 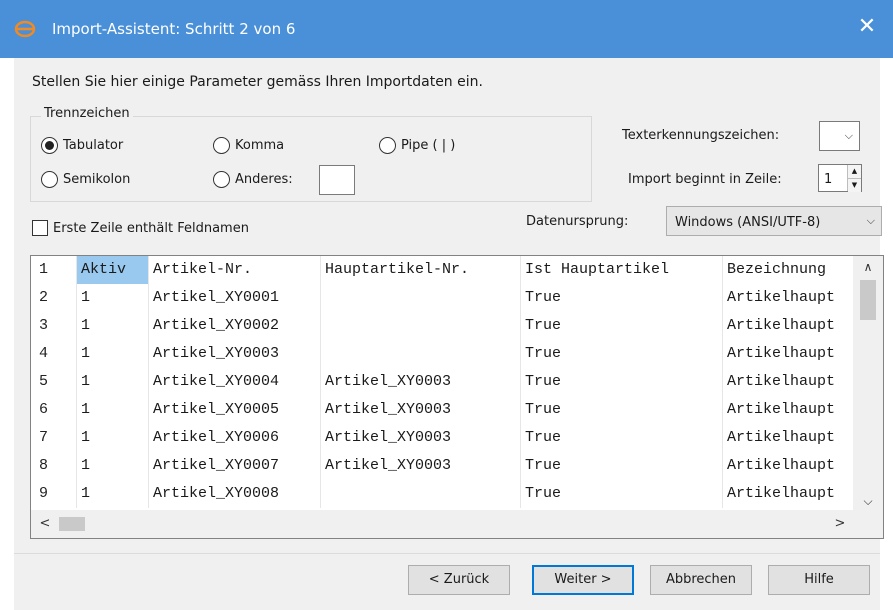 I want to click on table-cell: Artikel_XY0004, so click(x=235, y=382).